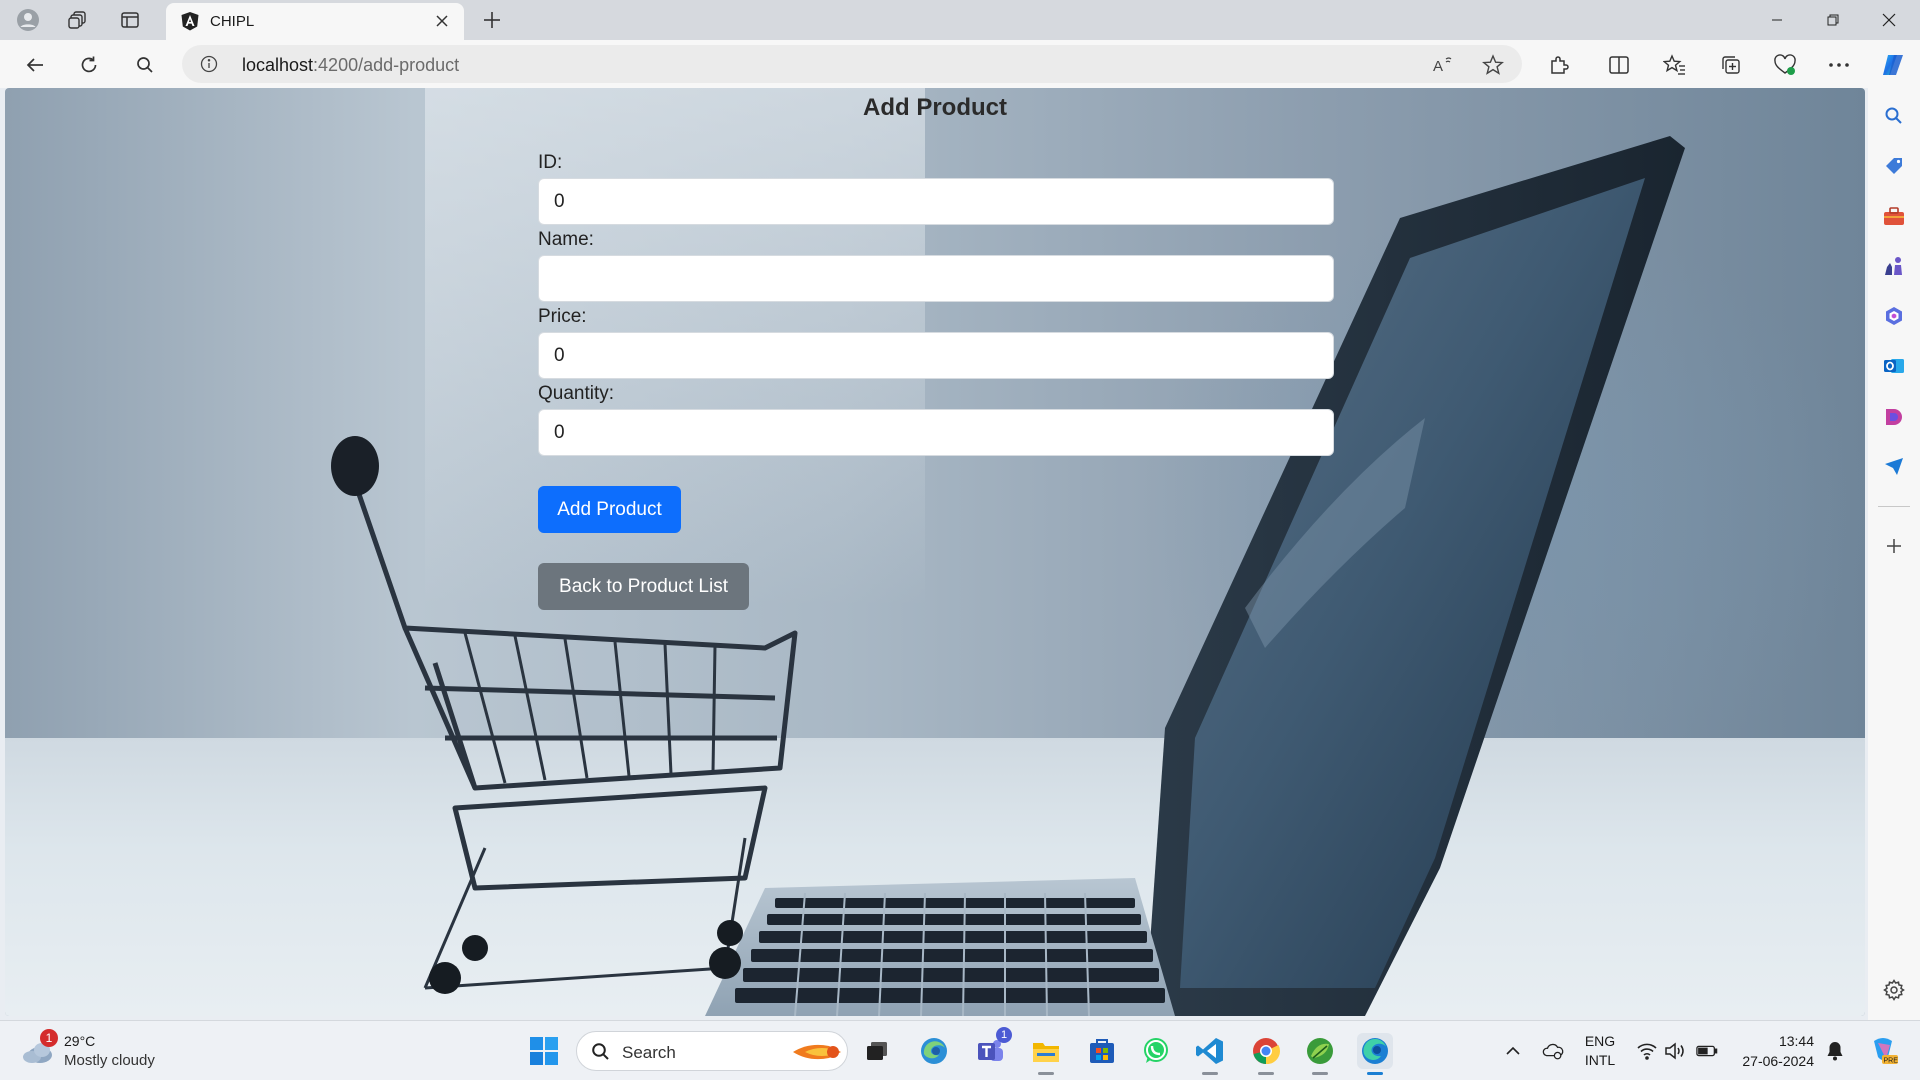 Image resolution: width=1920 pixels, height=1080 pixels. I want to click on id-input, so click(936, 201).